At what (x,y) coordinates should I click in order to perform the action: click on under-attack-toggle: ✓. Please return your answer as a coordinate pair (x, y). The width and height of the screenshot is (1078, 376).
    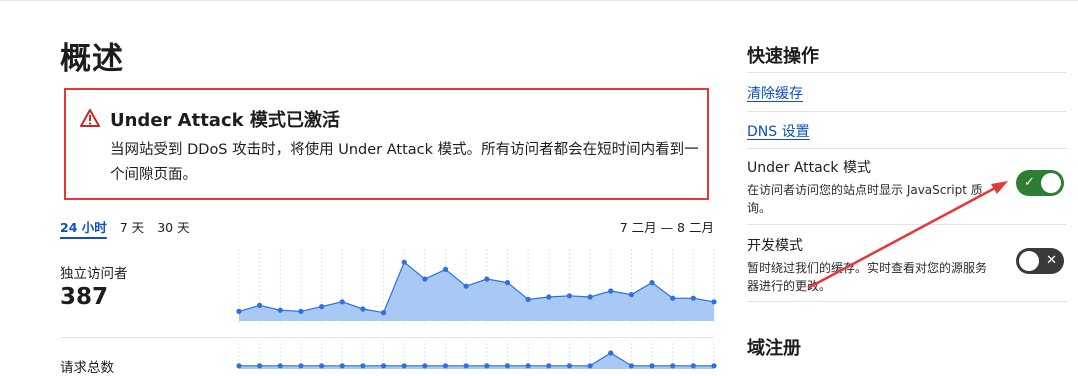
    Looking at the image, I should click on (1040, 183).